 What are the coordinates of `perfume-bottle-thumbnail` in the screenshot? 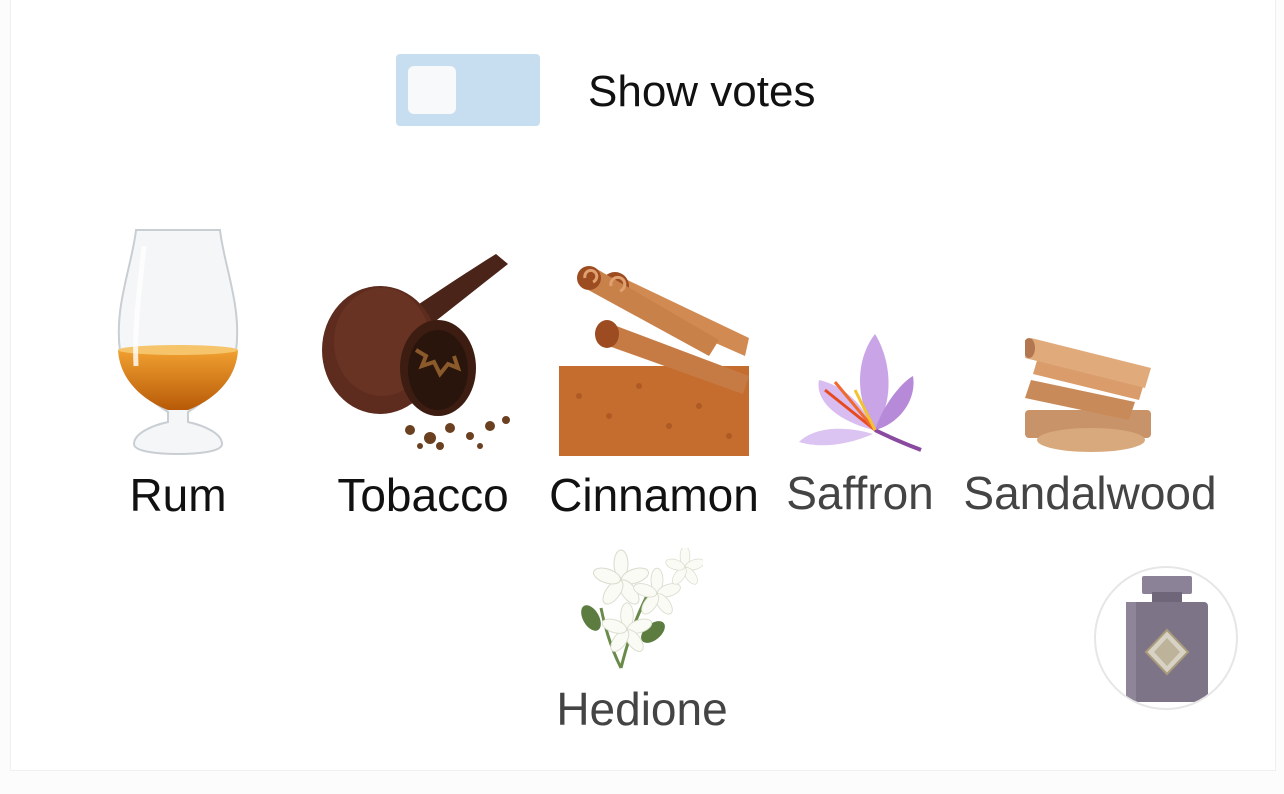 It's located at (1166, 638).